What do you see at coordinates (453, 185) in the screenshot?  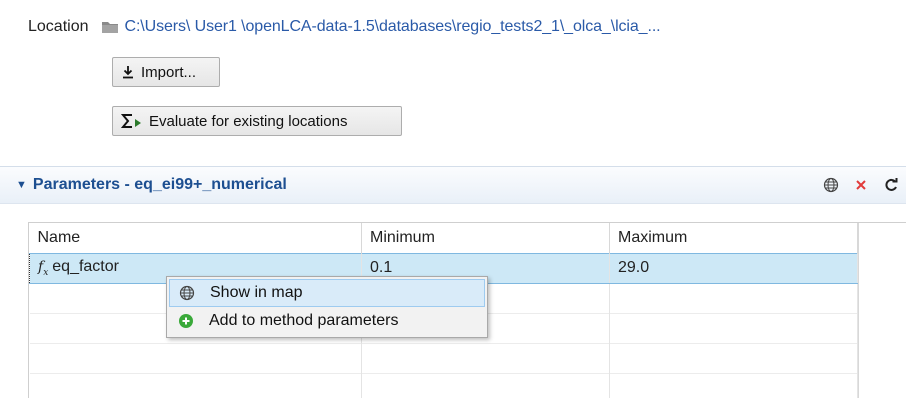 I see `parameters-section-header: ▼ Parameters - eq_ei99+_numerical` at bounding box center [453, 185].